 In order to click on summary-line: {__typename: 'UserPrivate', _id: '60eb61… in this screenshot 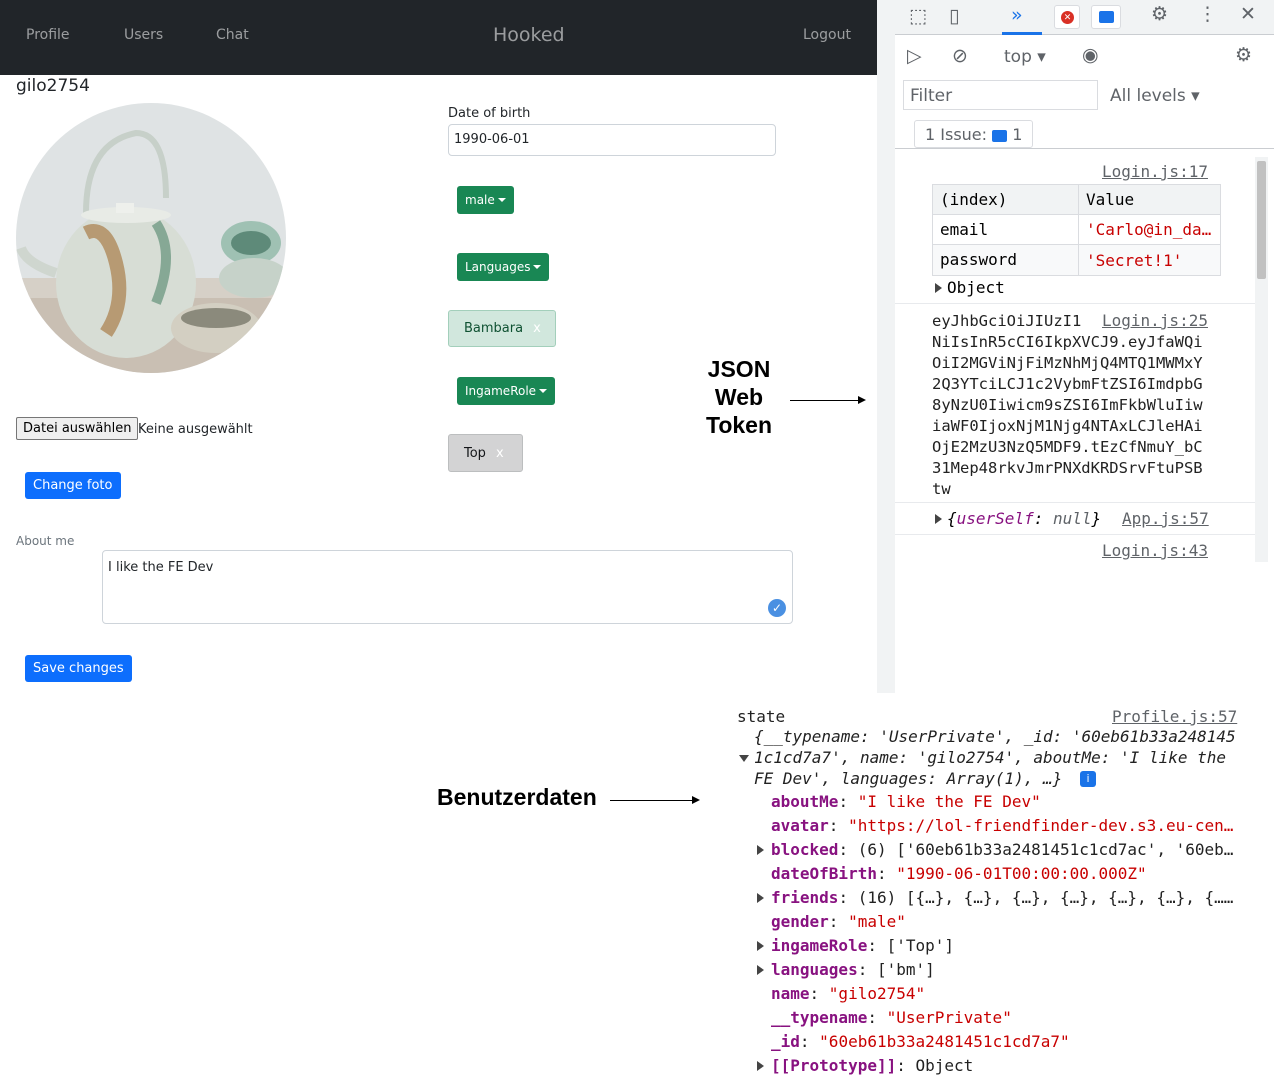, I will do `click(995, 736)`.